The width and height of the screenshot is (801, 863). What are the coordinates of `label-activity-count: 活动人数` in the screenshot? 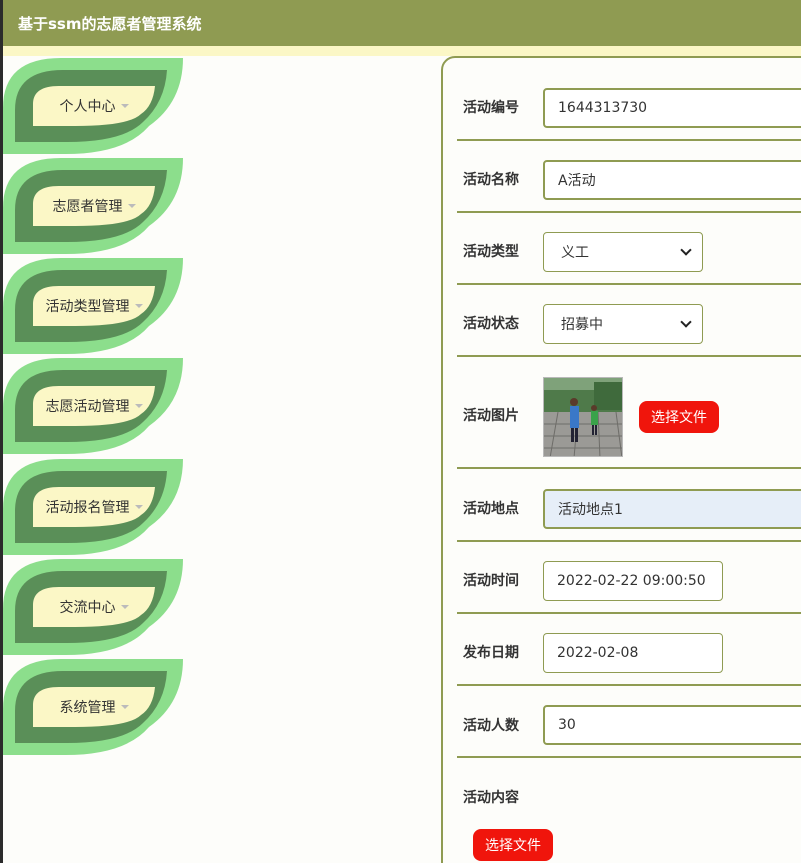 It's located at (491, 726).